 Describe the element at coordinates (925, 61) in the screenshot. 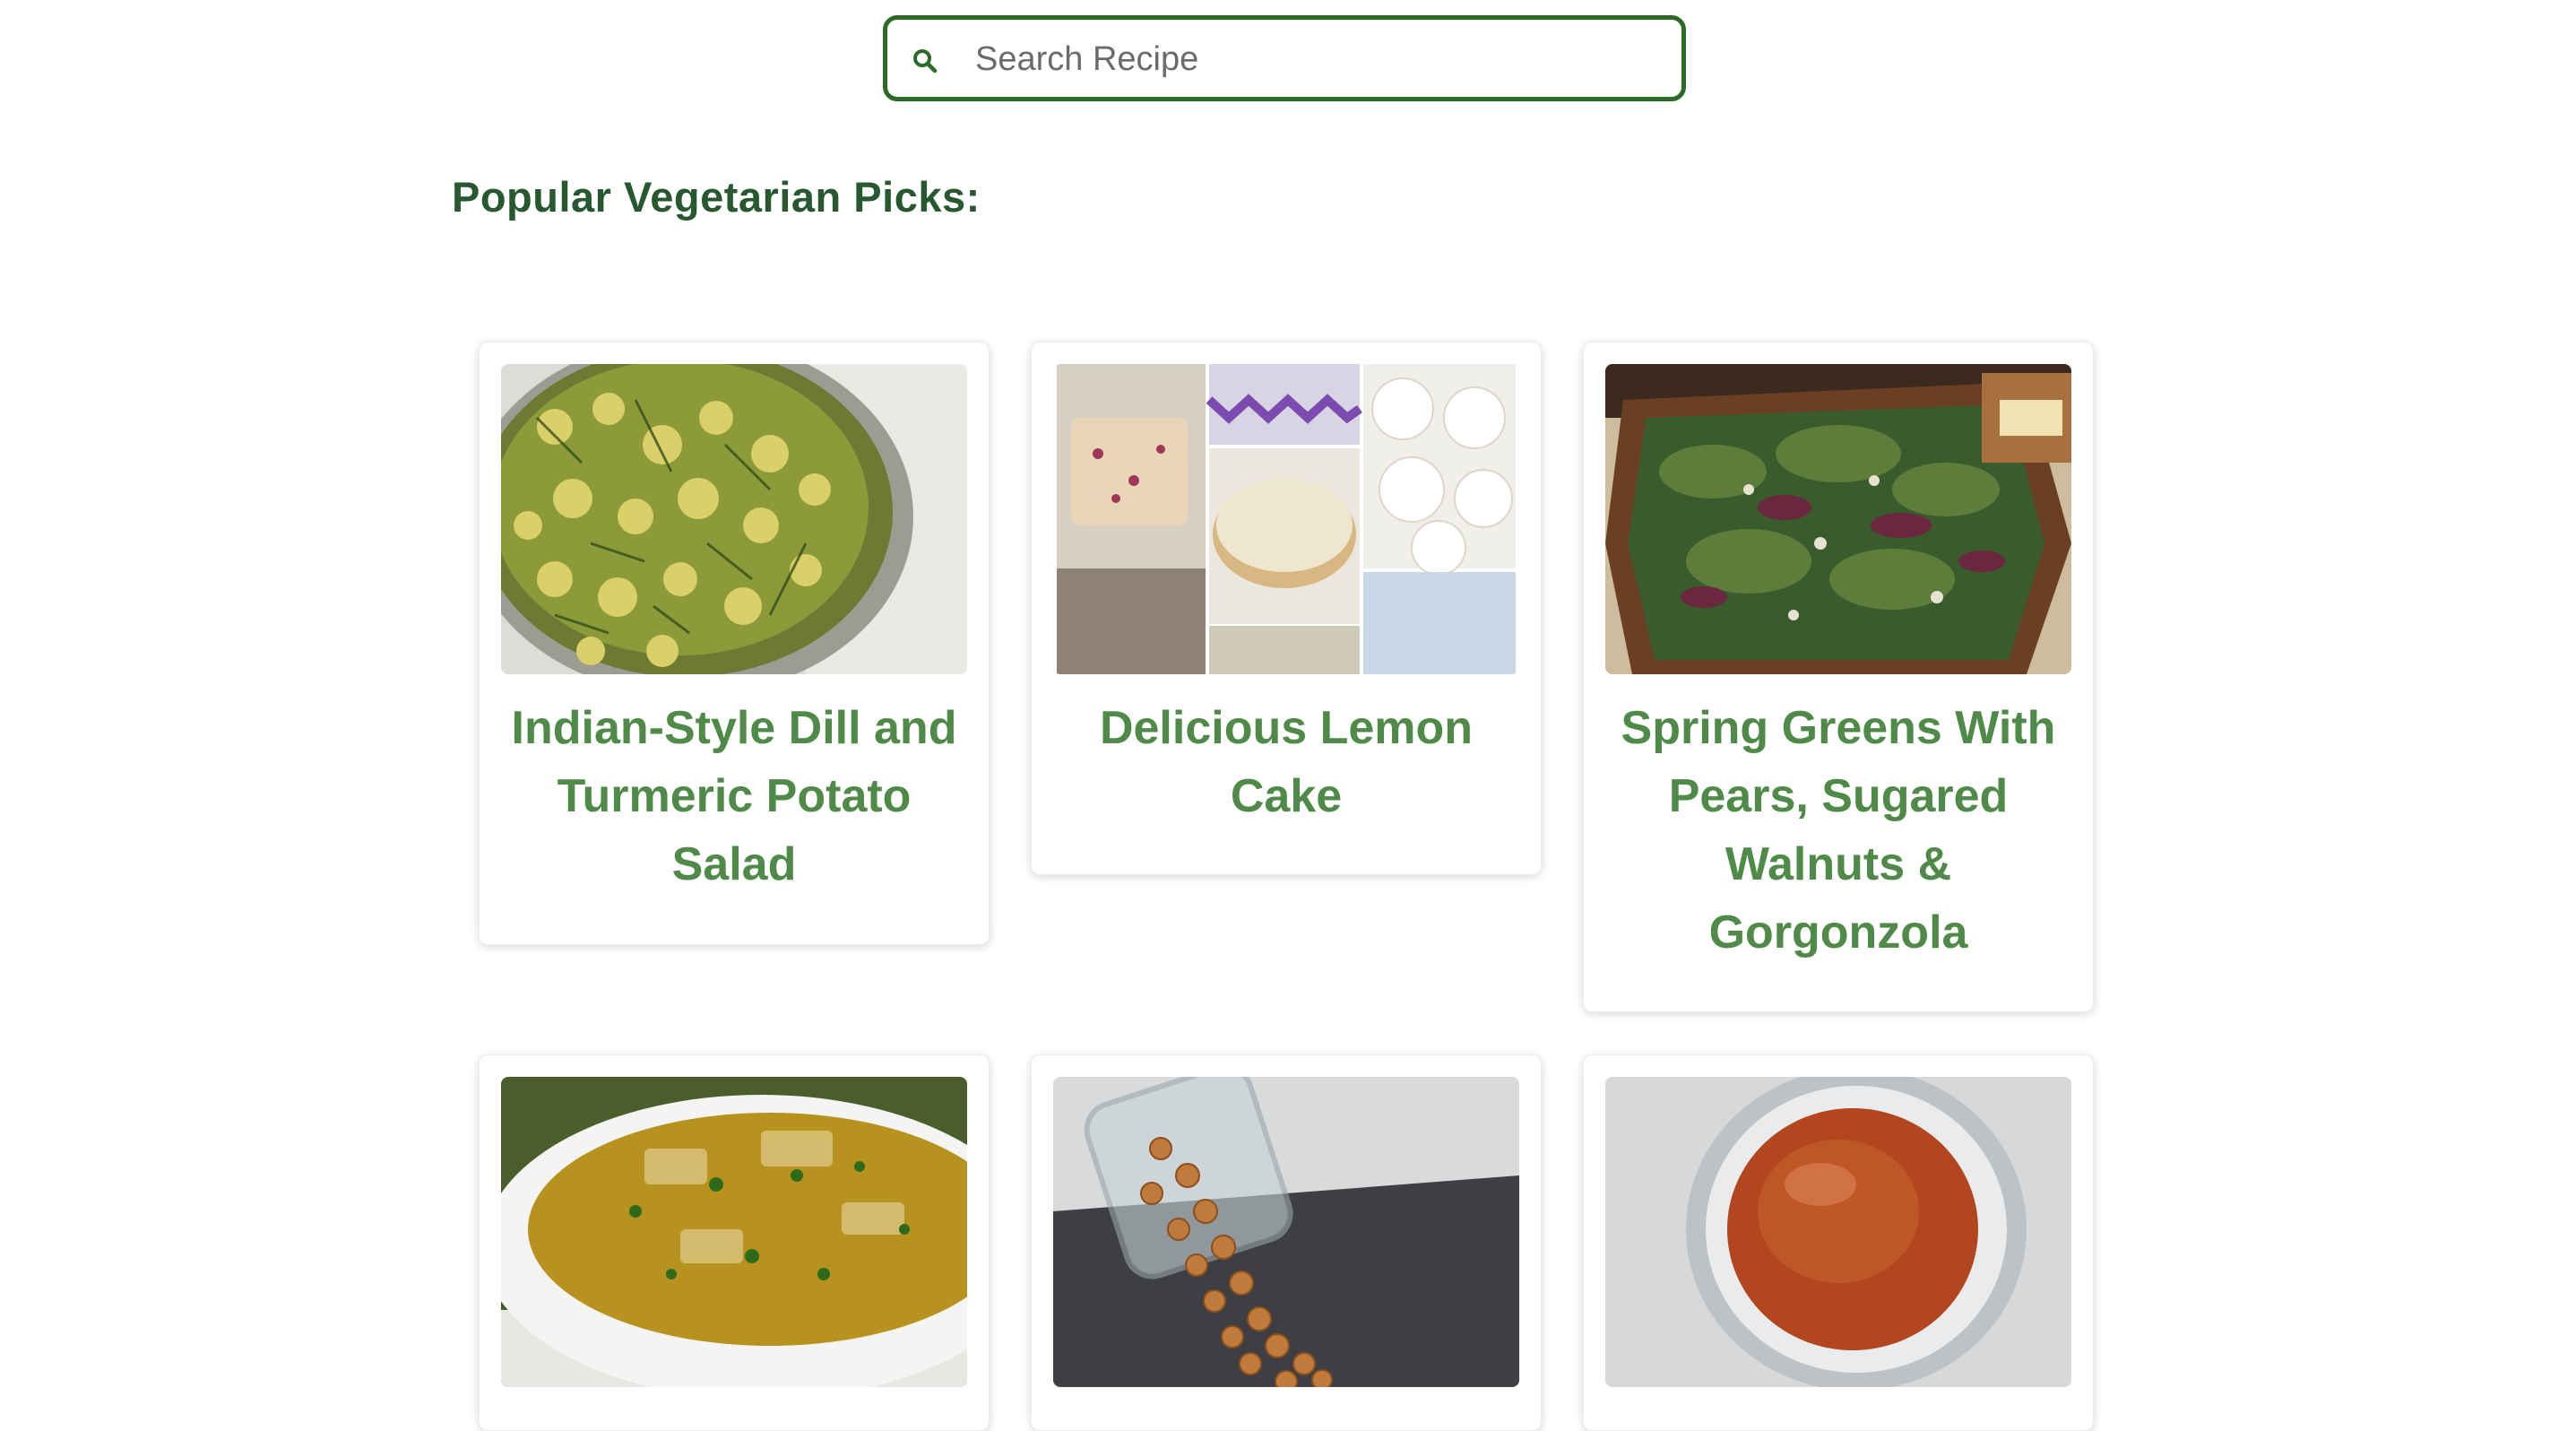

I see `search-icon` at that location.